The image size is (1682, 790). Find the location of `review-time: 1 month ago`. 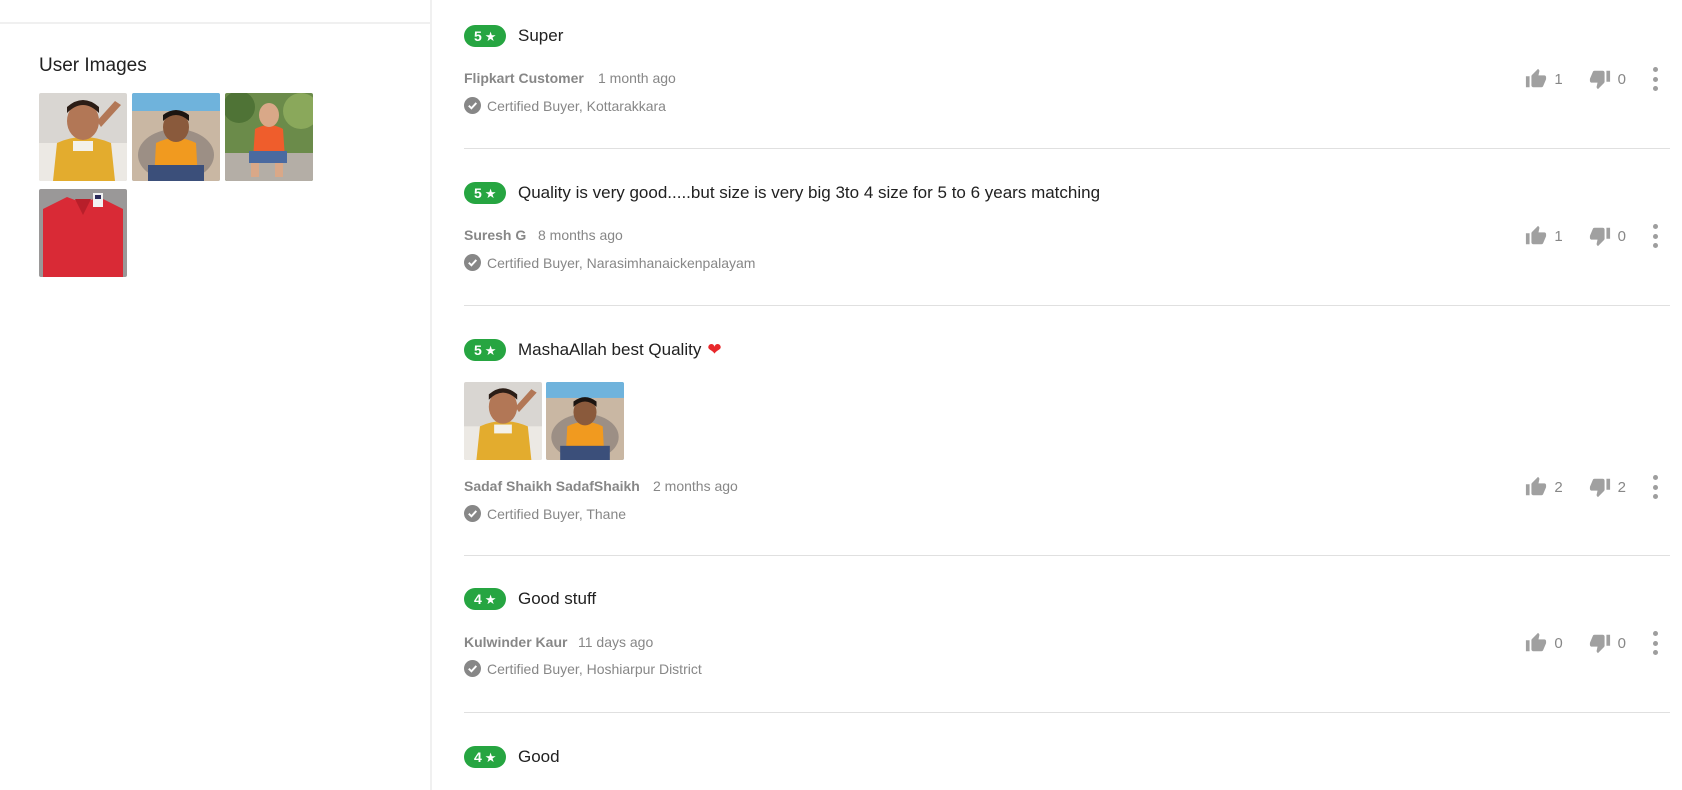

review-time: 1 month ago is located at coordinates (637, 78).